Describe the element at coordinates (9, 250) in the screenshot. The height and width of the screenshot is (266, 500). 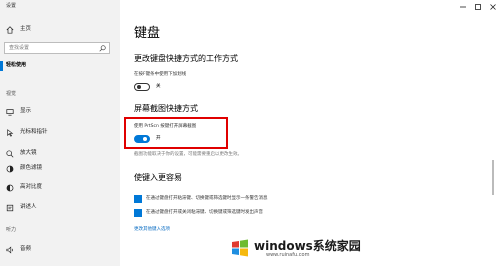
I see `speaker-icon` at that location.